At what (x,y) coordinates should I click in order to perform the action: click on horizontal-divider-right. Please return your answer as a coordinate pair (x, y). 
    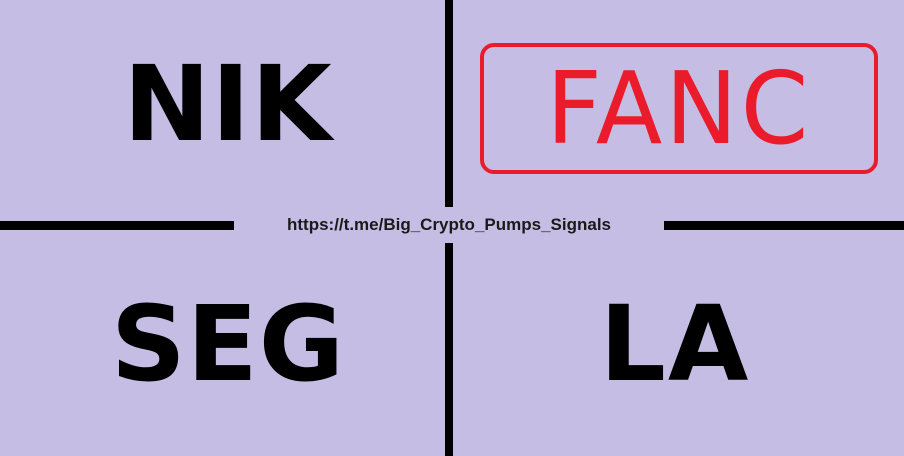
    Looking at the image, I should click on (784, 225).